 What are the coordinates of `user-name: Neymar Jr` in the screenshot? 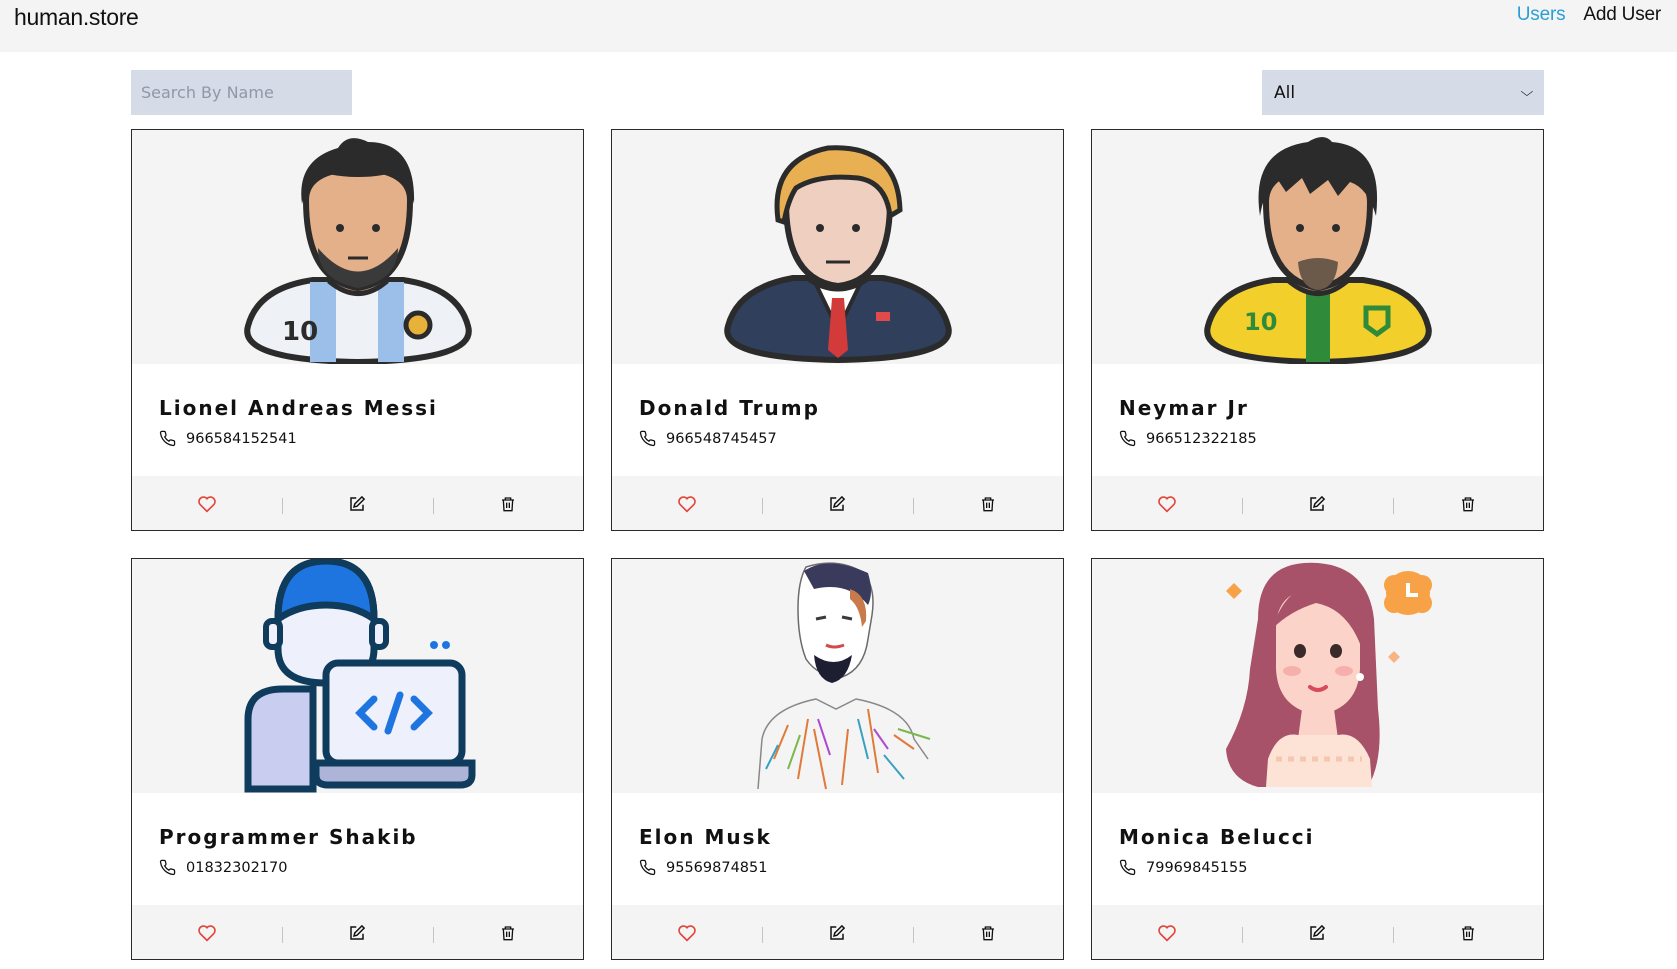 It's located at (1184, 408).